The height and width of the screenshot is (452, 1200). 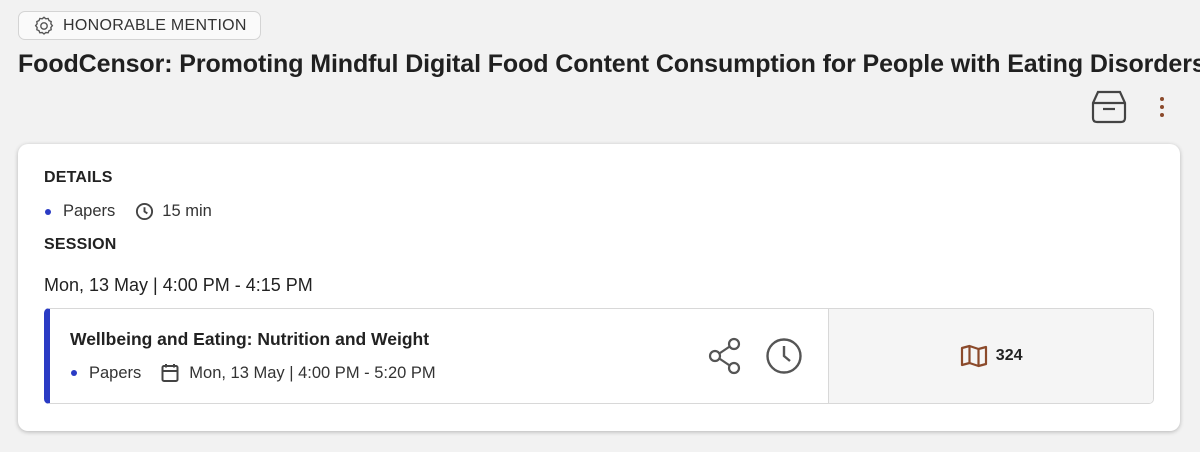 I want to click on map-icon, so click(x=973, y=356).